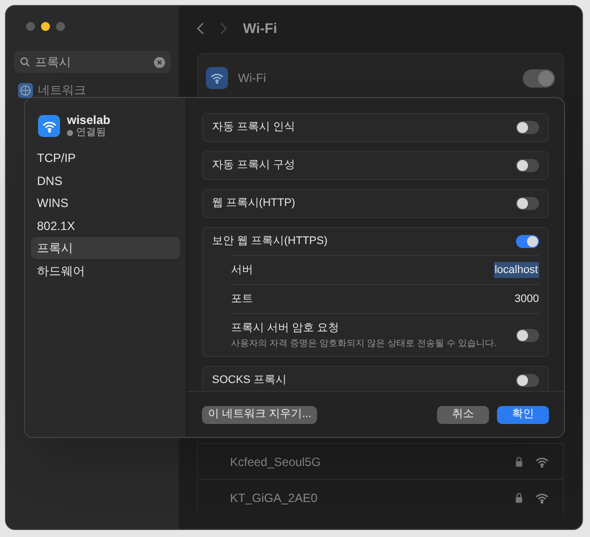 The width and height of the screenshot is (590, 537). I want to click on proxy-label: 웹 프록시(HTTP), so click(254, 204).